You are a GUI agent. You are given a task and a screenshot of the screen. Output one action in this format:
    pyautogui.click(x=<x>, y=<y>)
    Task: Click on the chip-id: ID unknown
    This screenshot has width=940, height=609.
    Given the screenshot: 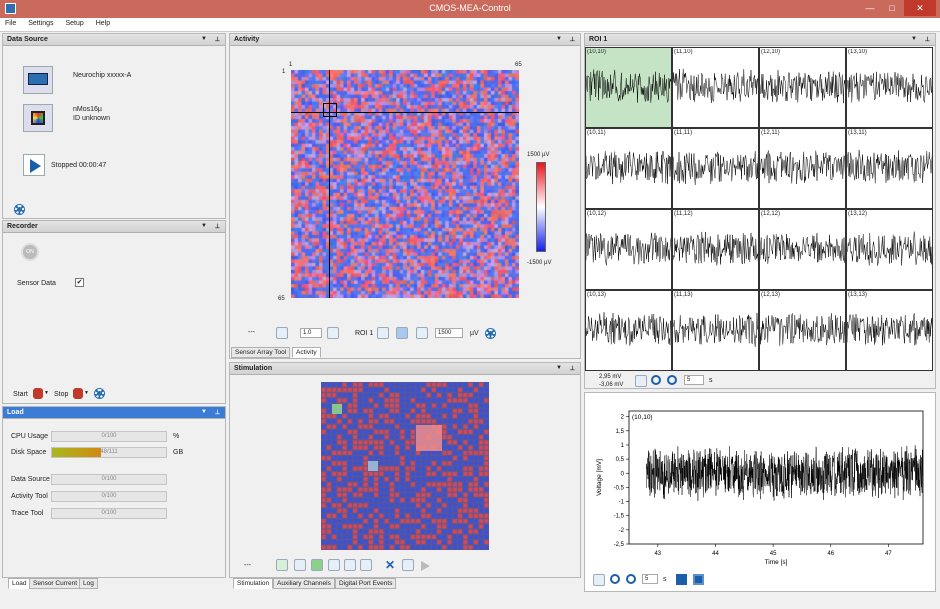 What is the action you would take?
    pyautogui.click(x=91, y=118)
    